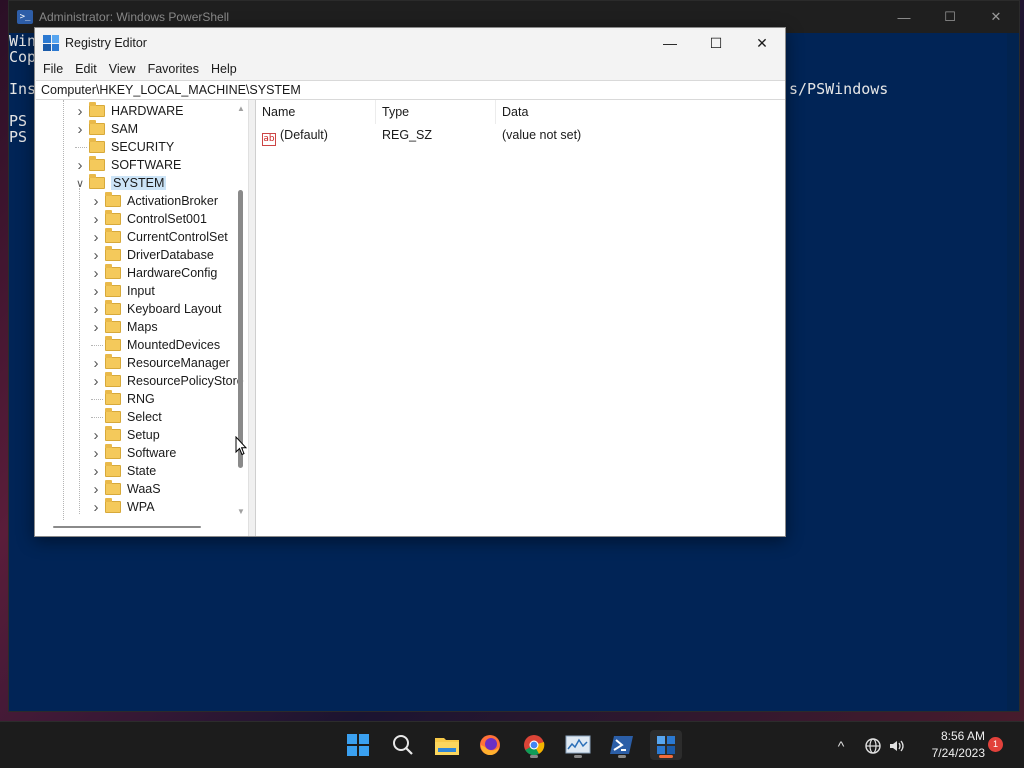 The height and width of the screenshot is (768, 1024). What do you see at coordinates (18, 121) in the screenshot?
I see `console-line: PS` at bounding box center [18, 121].